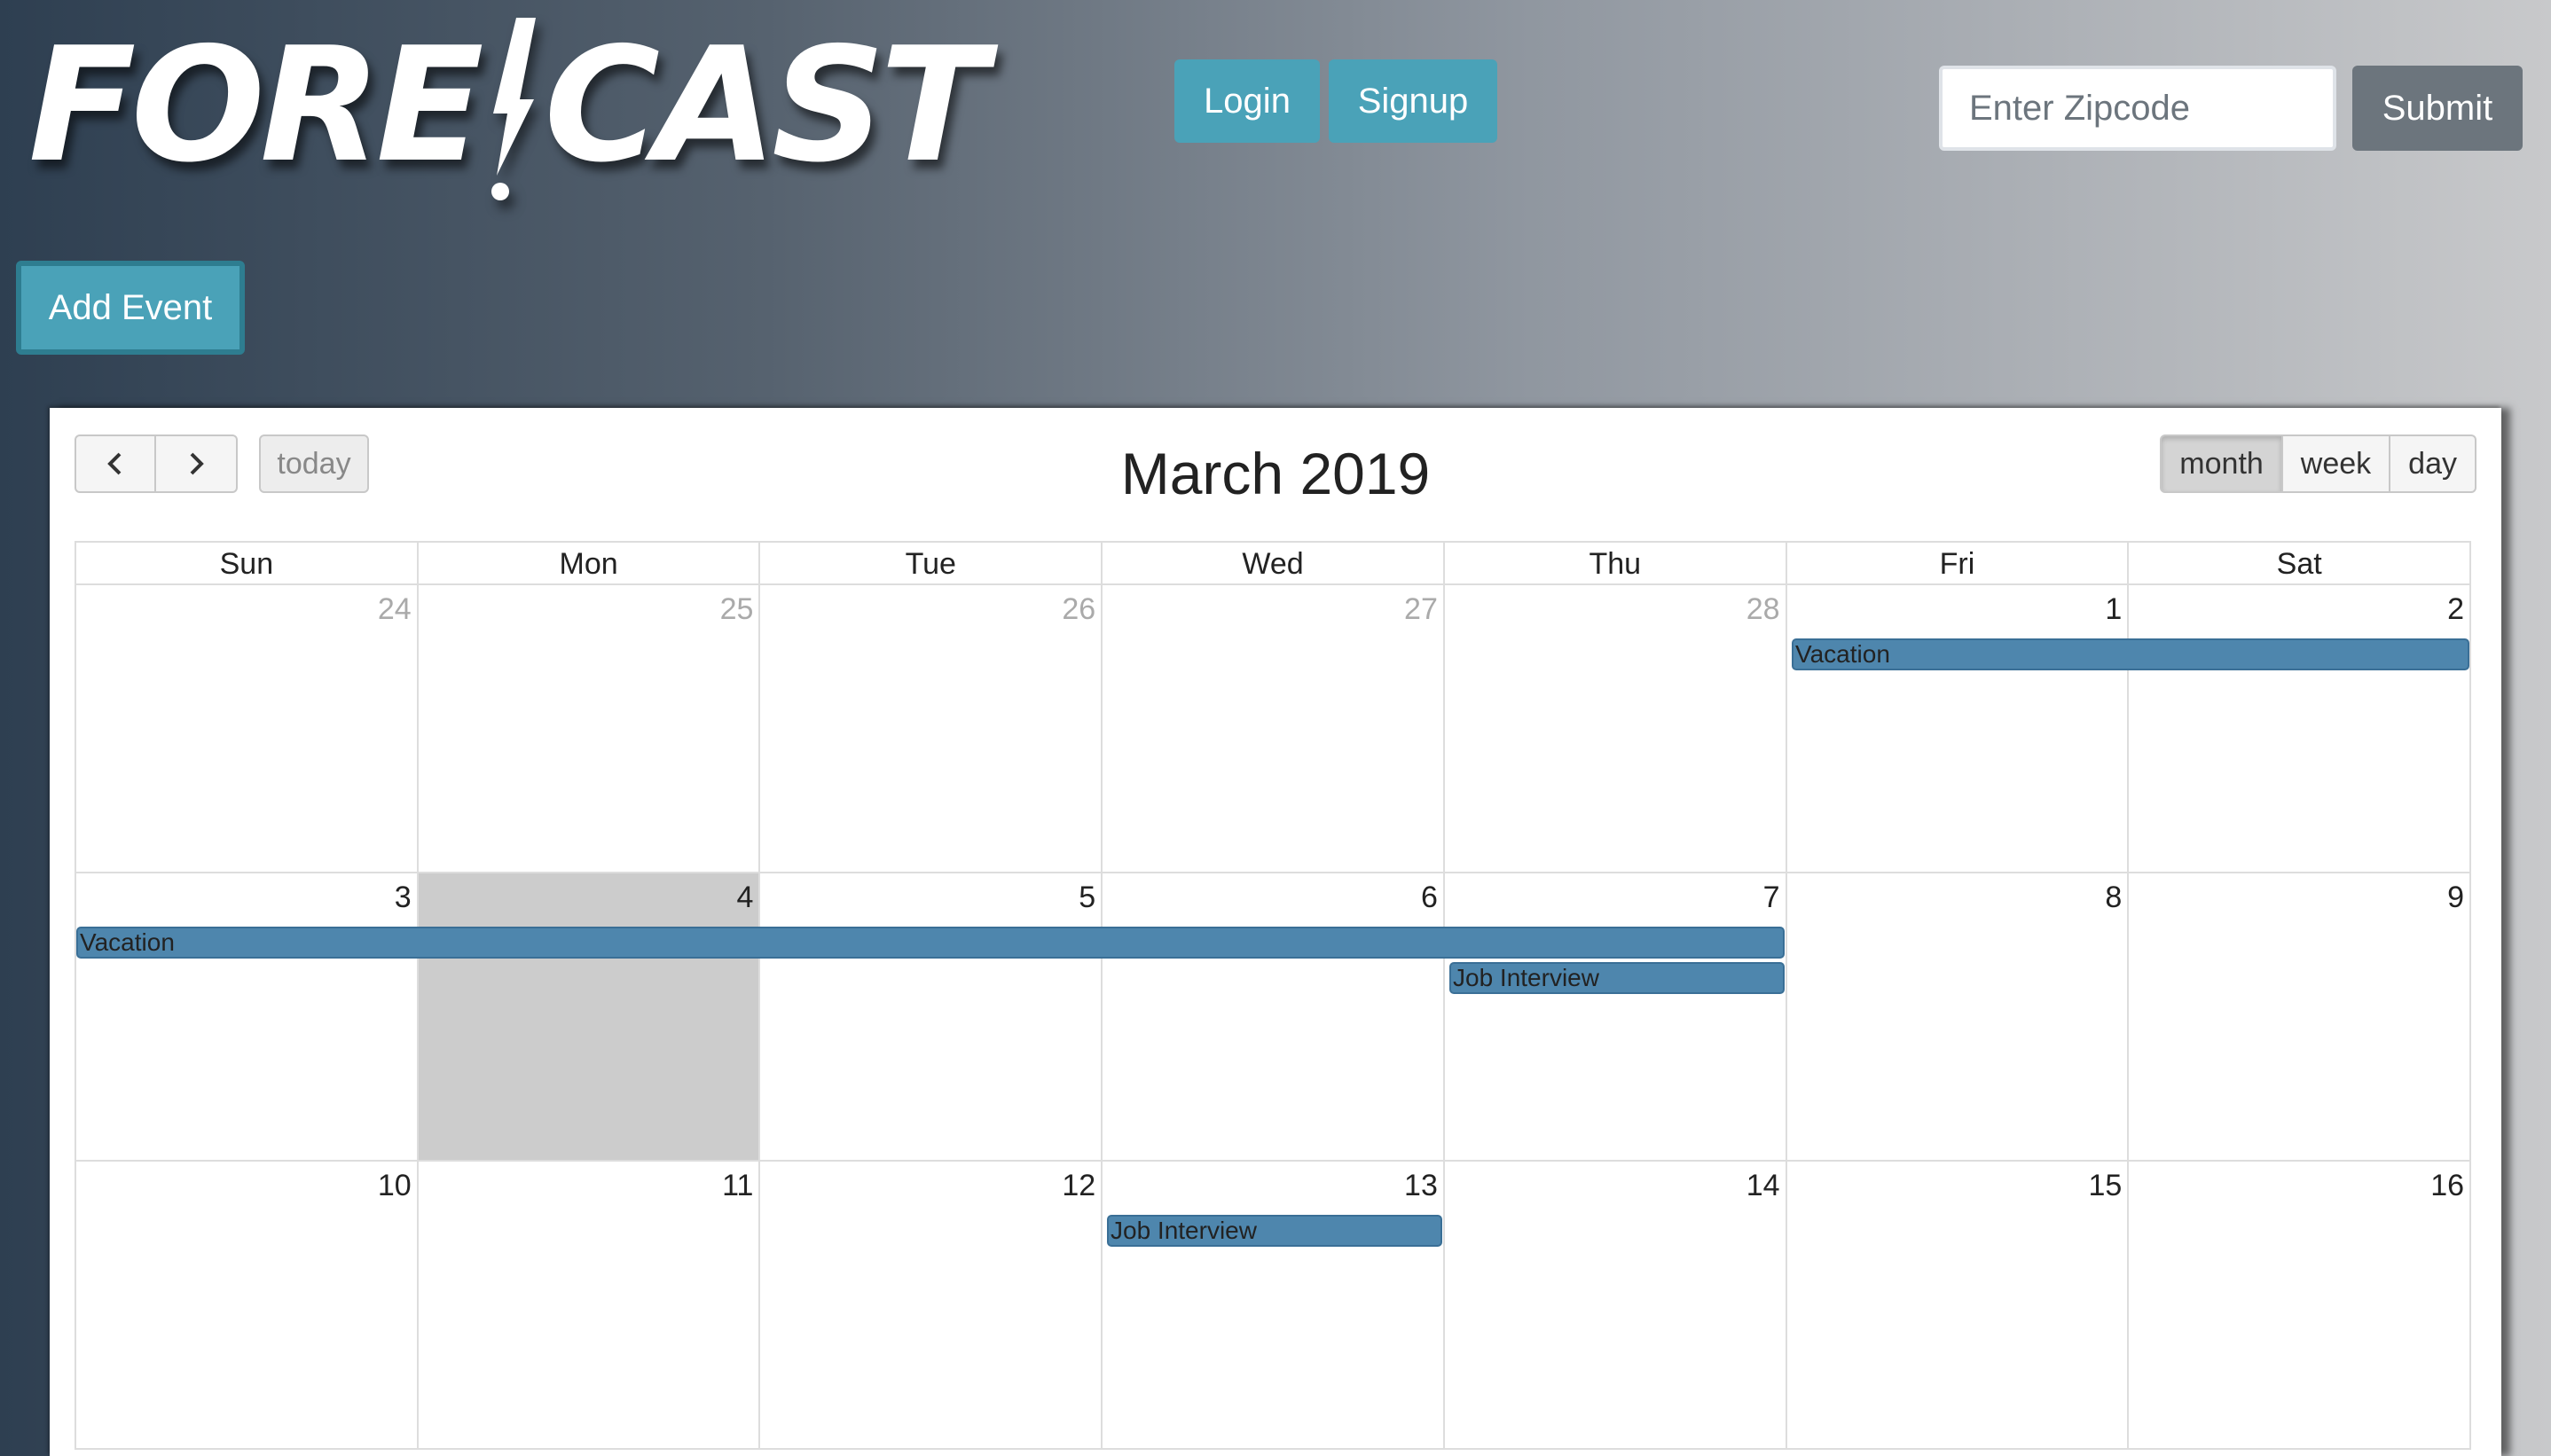  Describe the element at coordinates (1614, 1305) in the screenshot. I see `day-cell: 14` at that location.